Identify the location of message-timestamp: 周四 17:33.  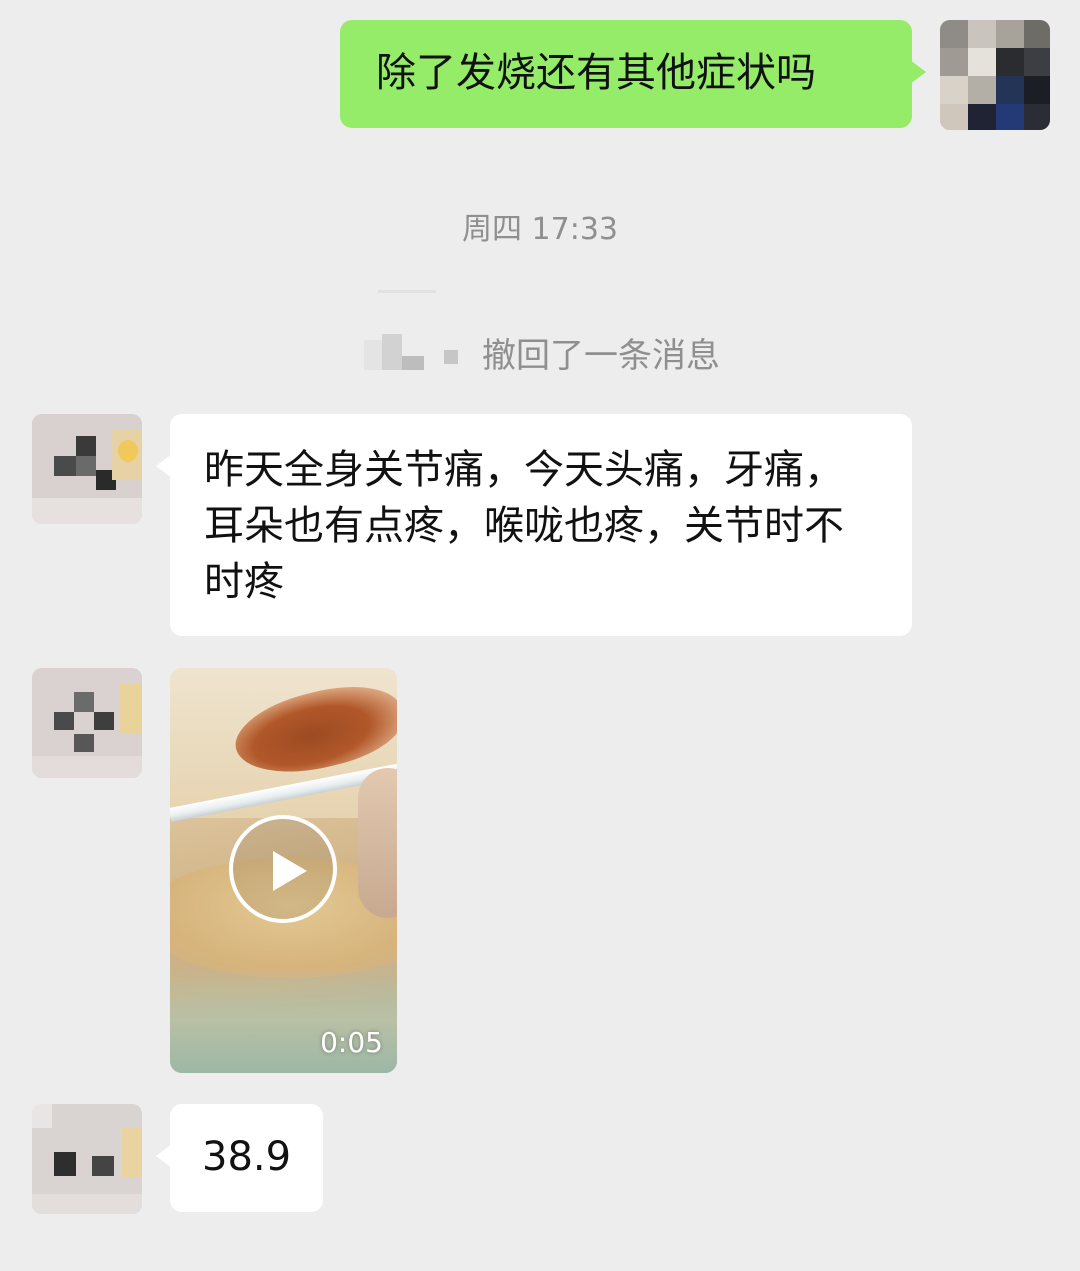
(540, 229).